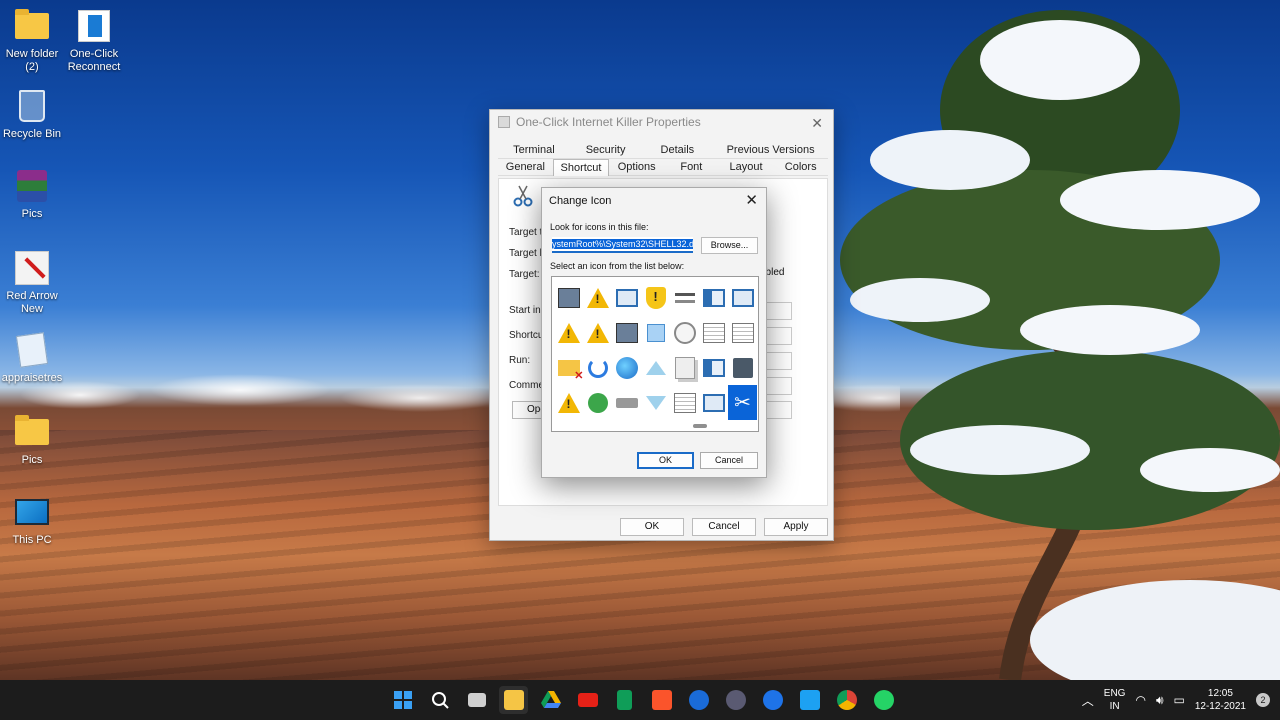 The width and height of the screenshot is (1280, 720). Describe the element at coordinates (534, 150) in the screenshot. I see `tab-terminal: Terminal` at that location.